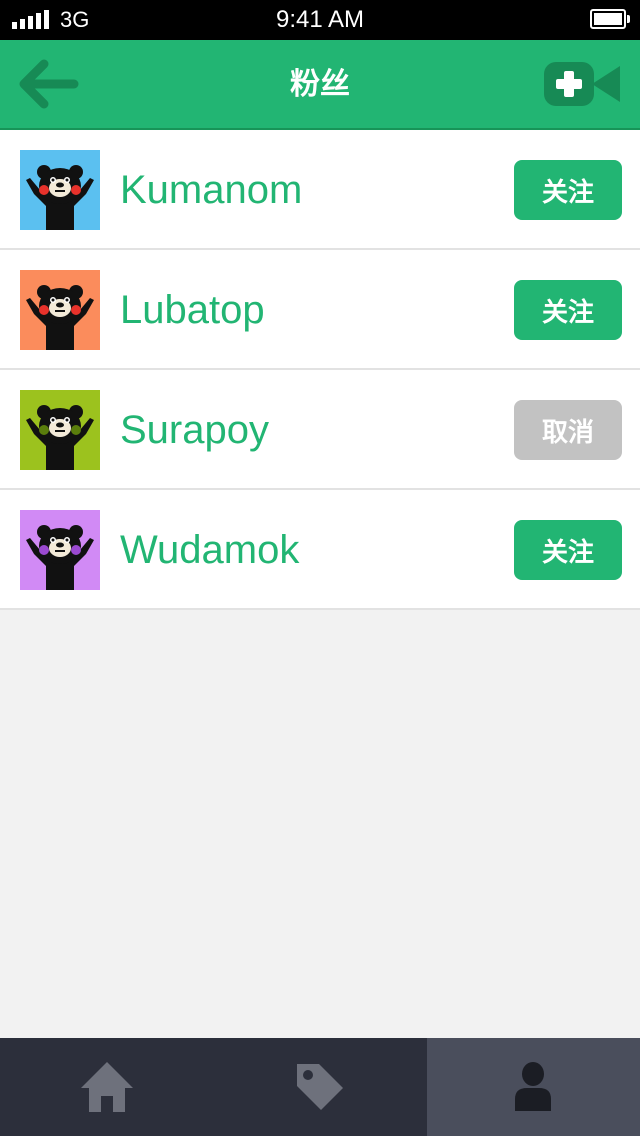  I want to click on tab-tags, so click(319, 1087).